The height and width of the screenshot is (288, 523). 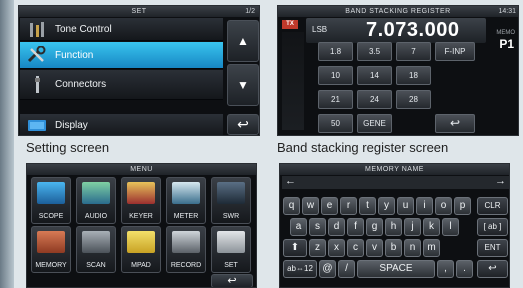 What do you see at coordinates (37, 125) in the screenshot?
I see `display-icon` at bounding box center [37, 125].